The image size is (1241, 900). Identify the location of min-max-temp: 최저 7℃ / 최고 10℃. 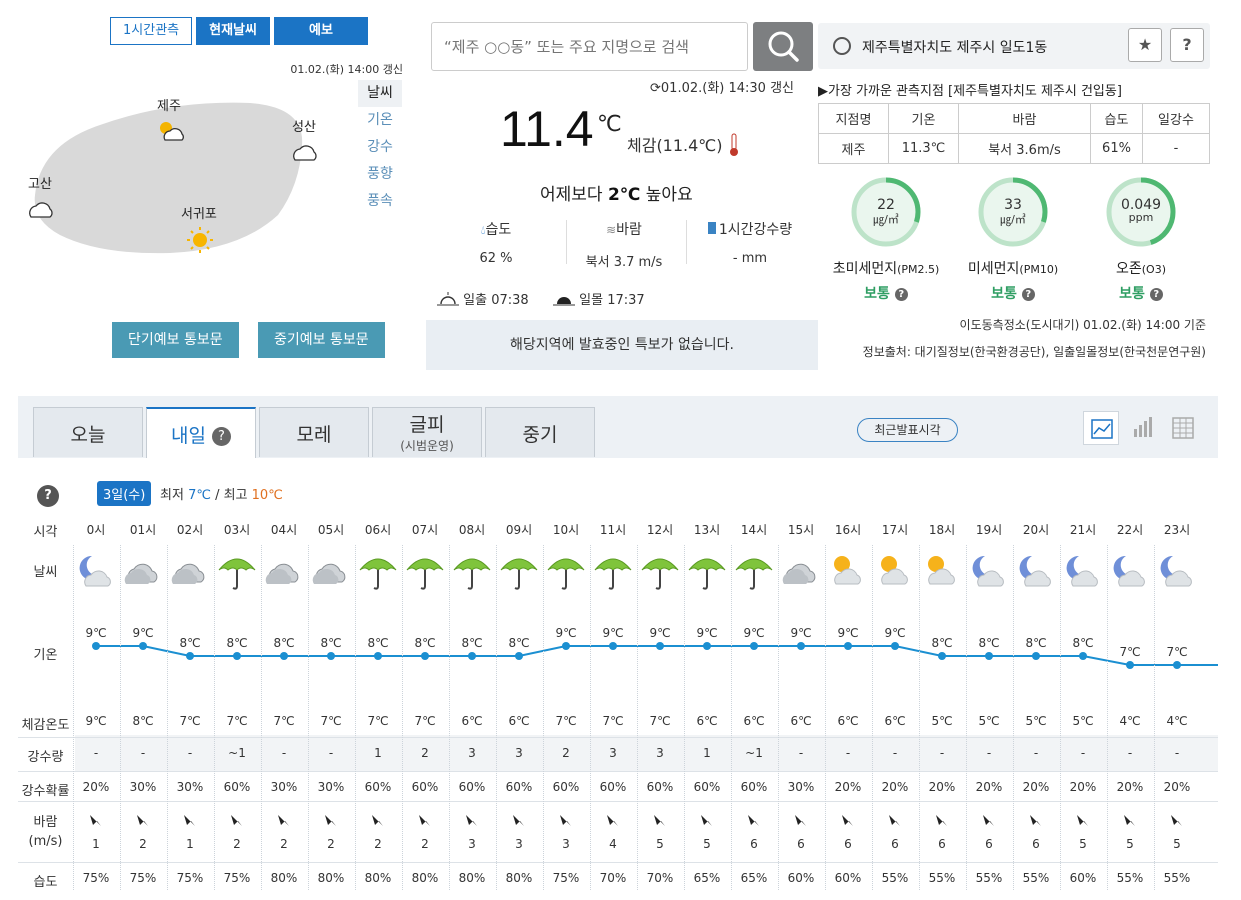
(221, 495).